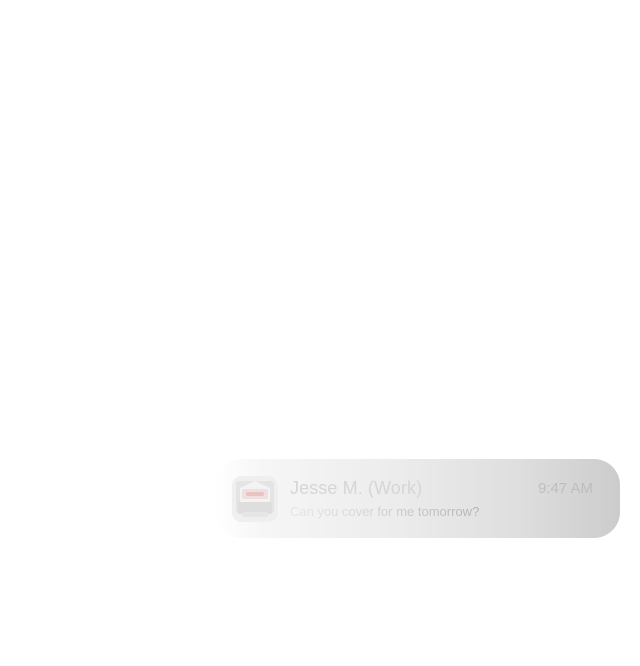  I want to click on sender-name: Jesse M. (Work), so click(356, 488).